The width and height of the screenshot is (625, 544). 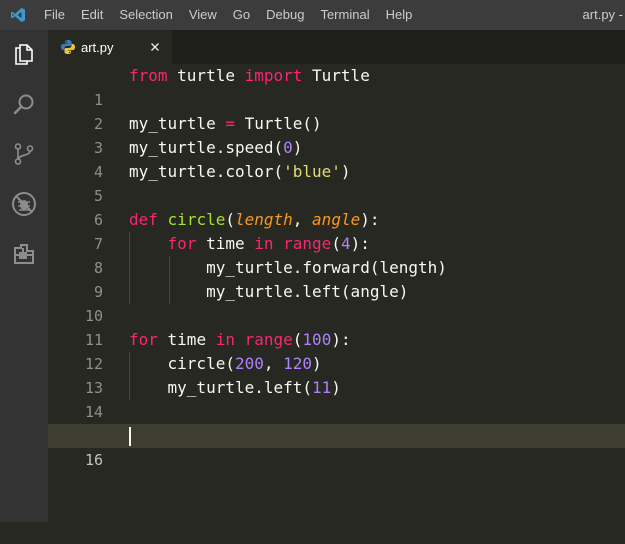 What do you see at coordinates (24, 204) in the screenshot?
I see `debug-icon` at bounding box center [24, 204].